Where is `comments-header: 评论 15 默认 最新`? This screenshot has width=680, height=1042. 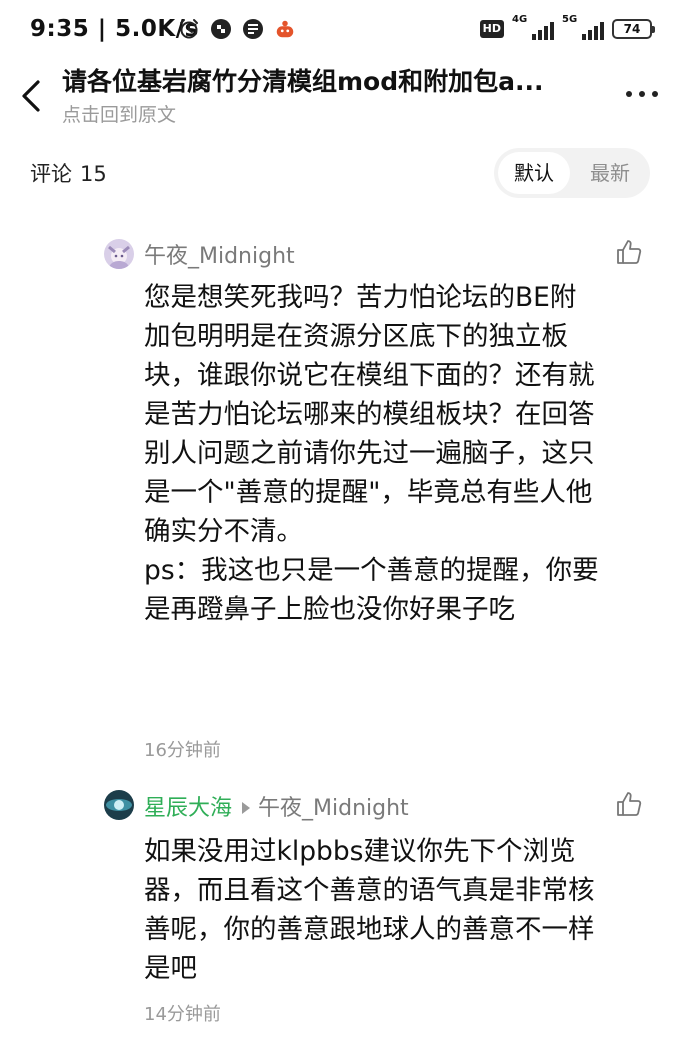
comments-header: 评论 15 默认 最新 is located at coordinates (340, 173).